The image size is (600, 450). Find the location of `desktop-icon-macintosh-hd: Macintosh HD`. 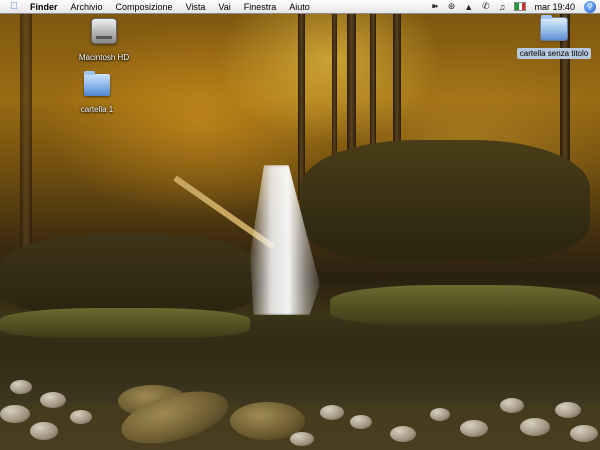

desktop-icon-macintosh-hd: Macintosh HD is located at coordinates (104, 41).